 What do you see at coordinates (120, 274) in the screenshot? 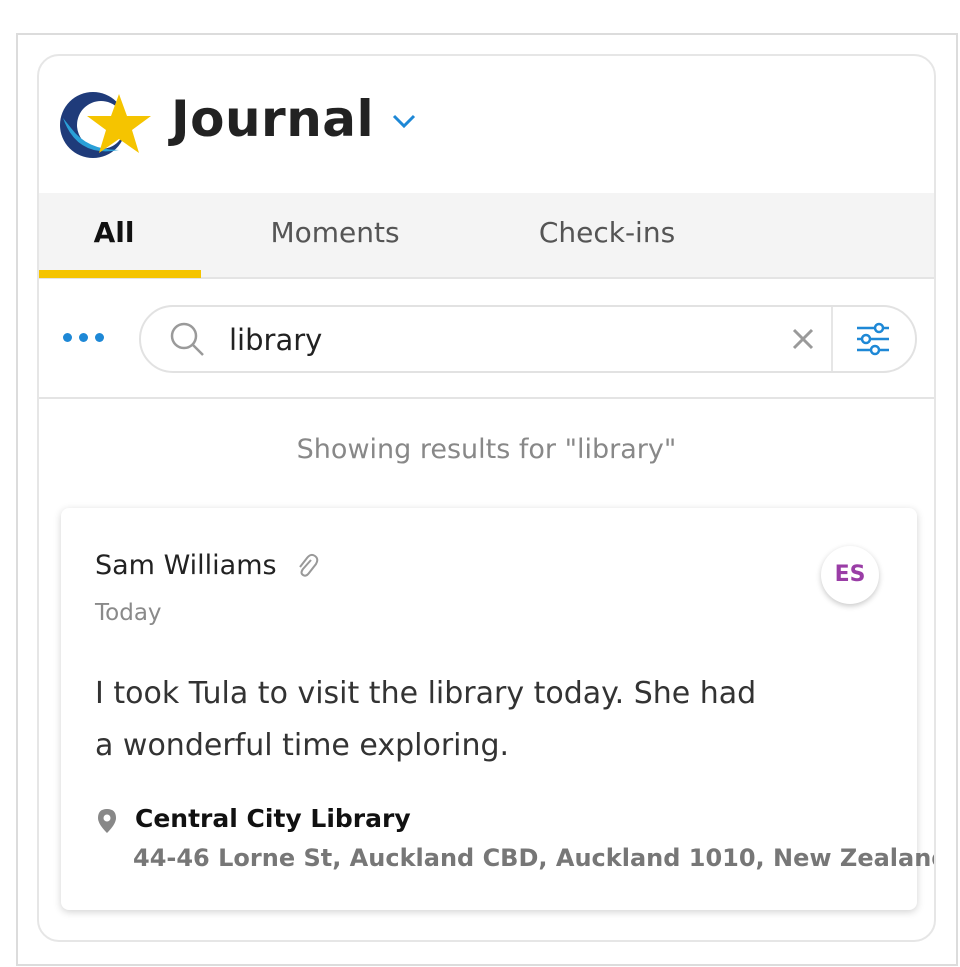
I see `active-tab-indicator` at bounding box center [120, 274].